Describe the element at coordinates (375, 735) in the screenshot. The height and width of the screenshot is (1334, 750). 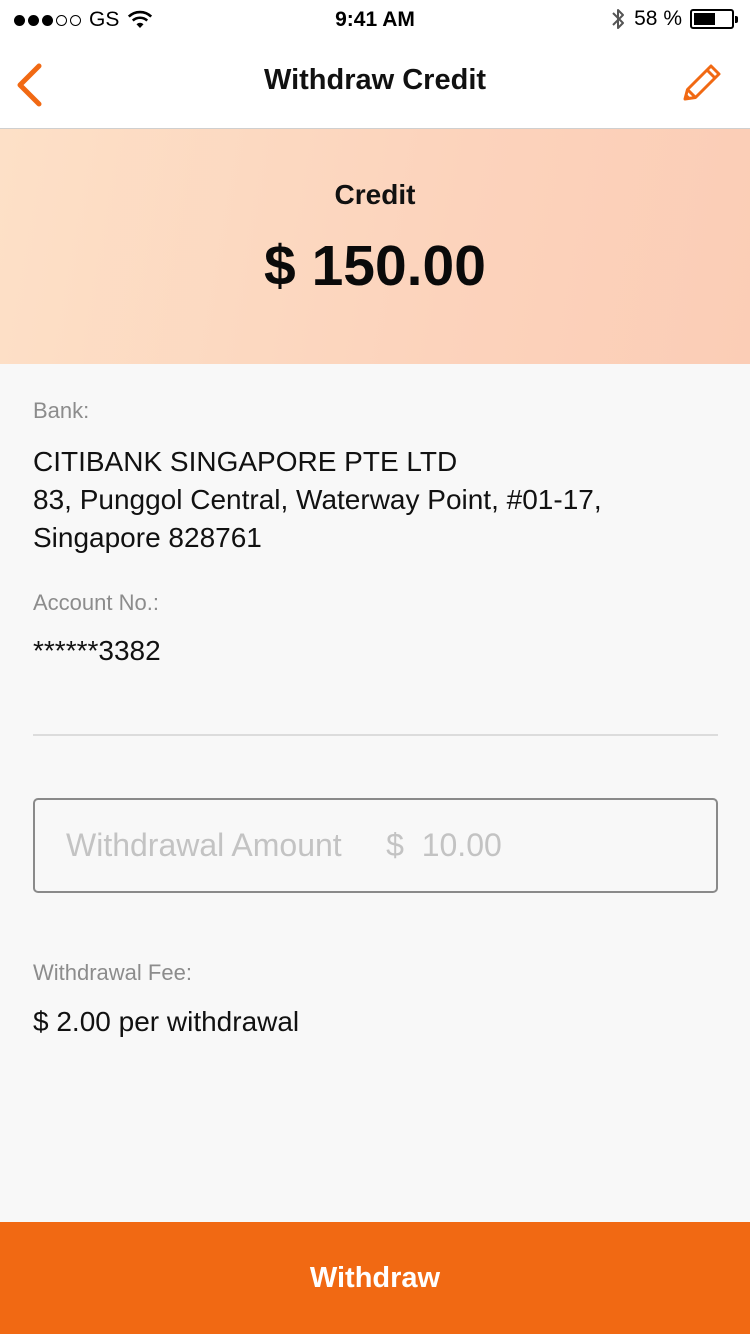
I see `section-divider` at that location.